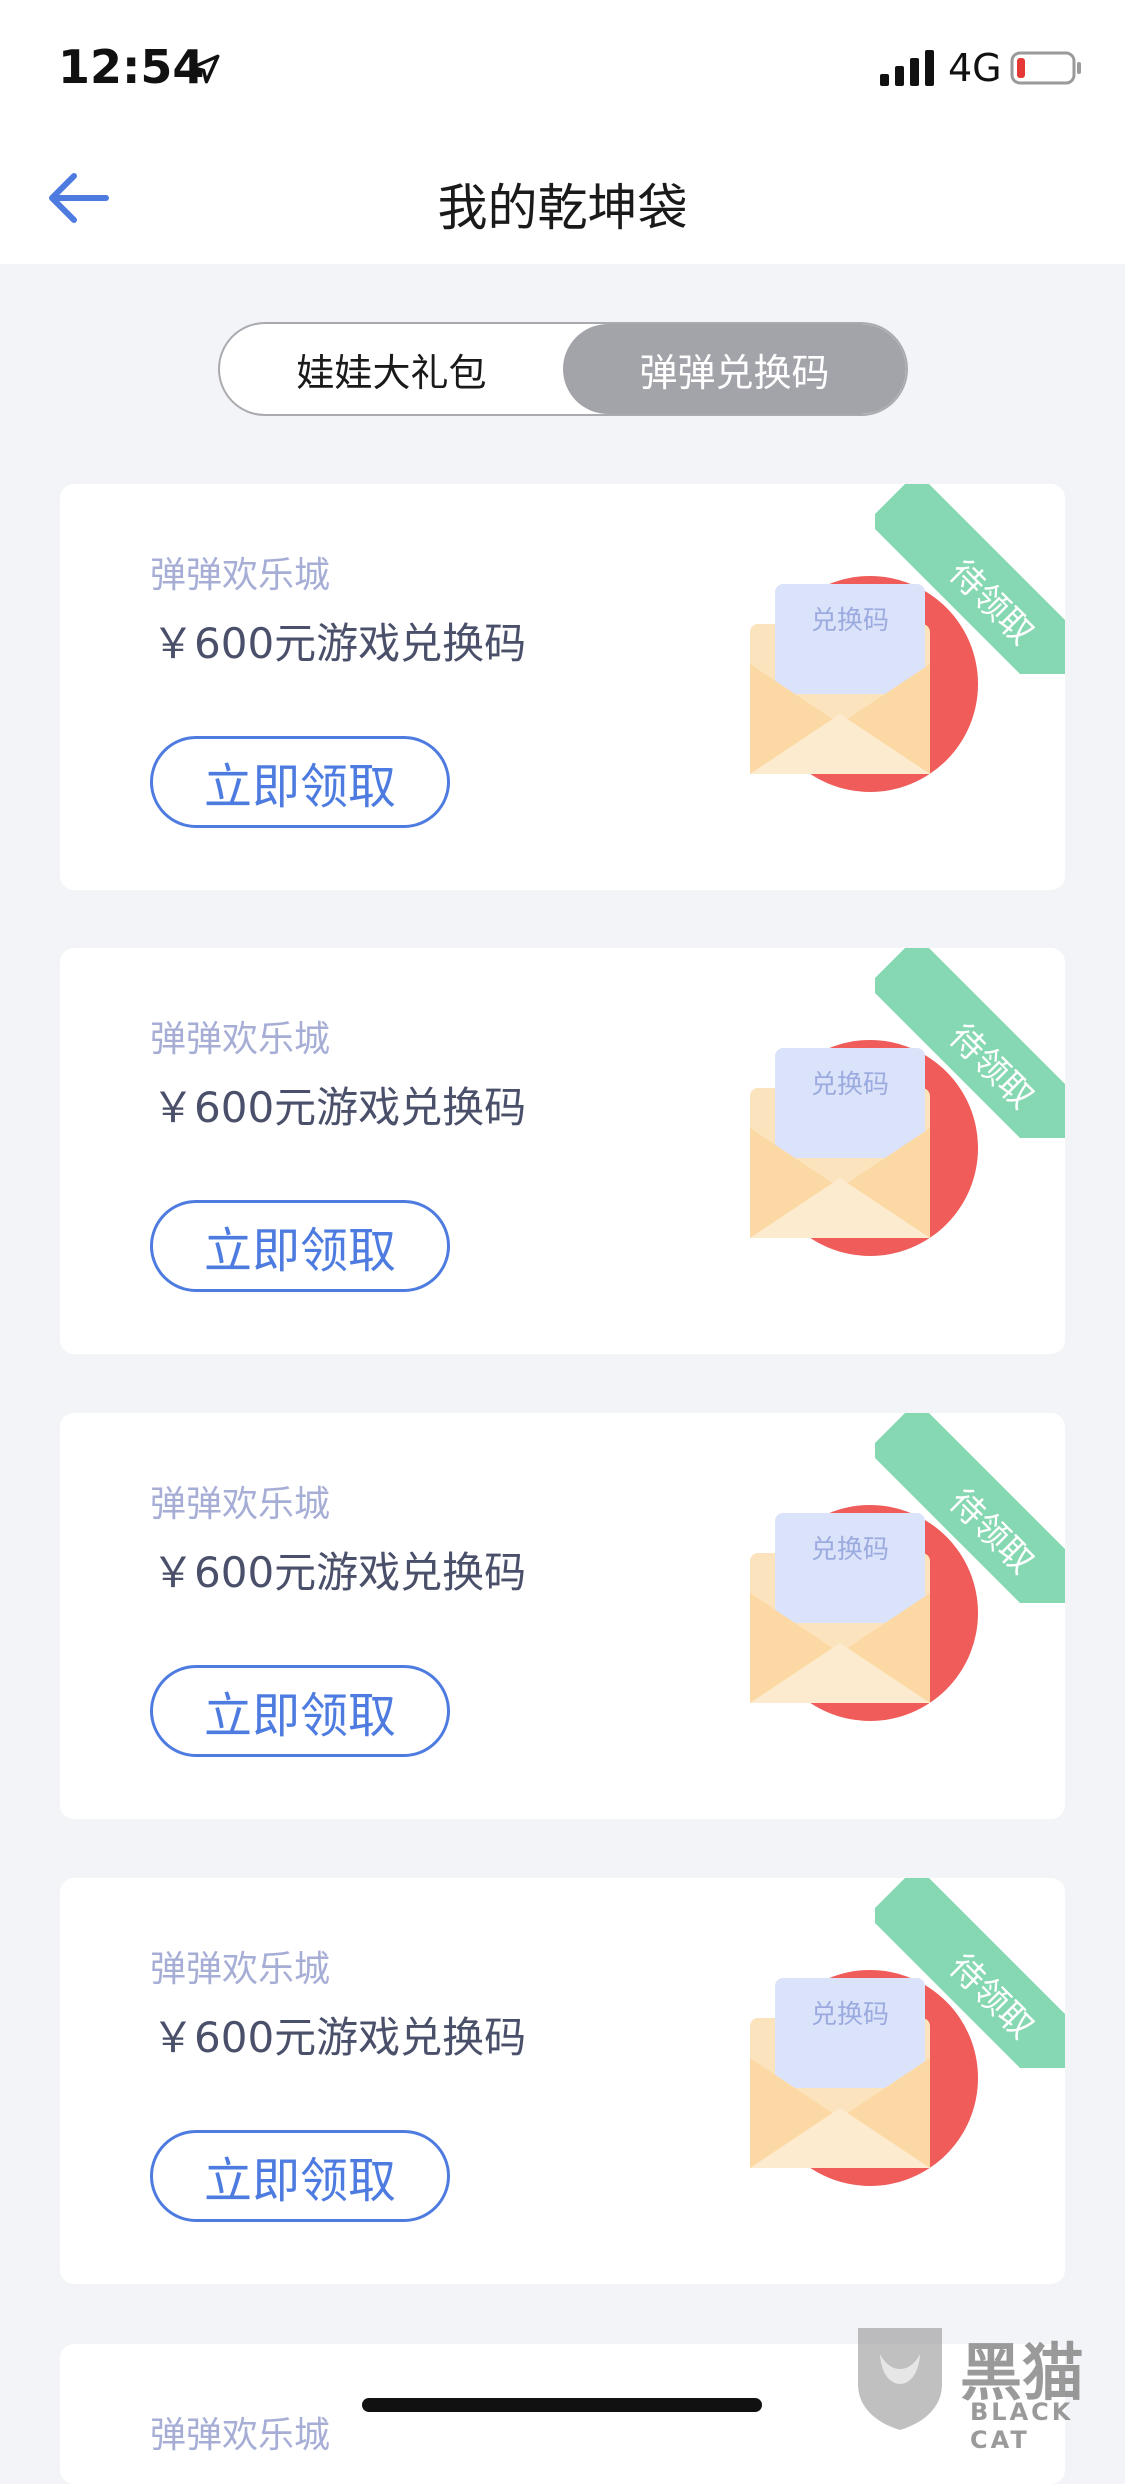 This screenshot has width=1125, height=2484. I want to click on location-arrow-icon, so click(205, 69).